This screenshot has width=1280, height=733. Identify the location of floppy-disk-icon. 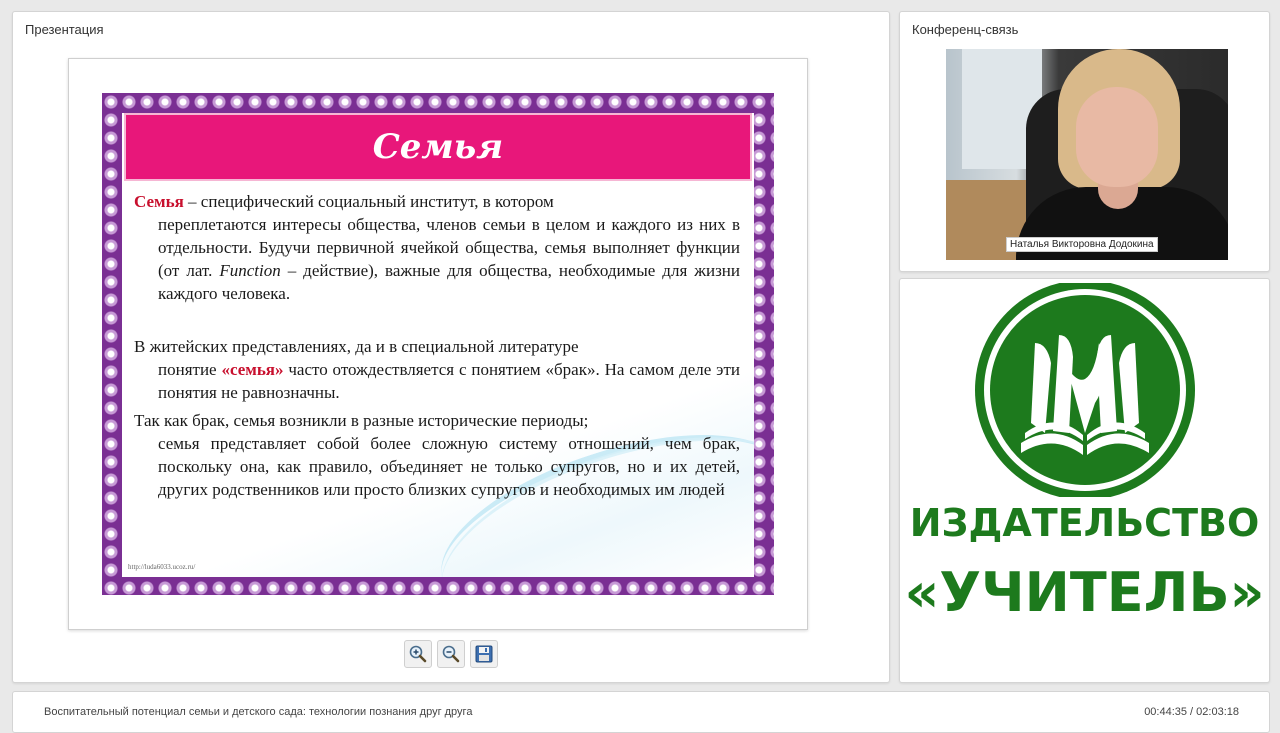
(484, 654).